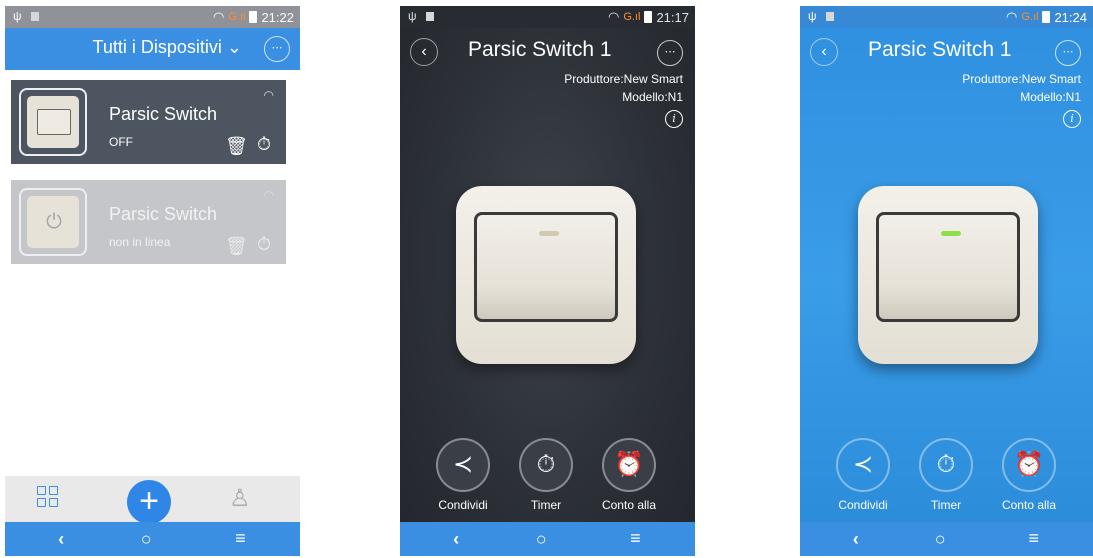 This screenshot has height=558, width=1093. I want to click on status-time: 21:17, so click(672, 17).